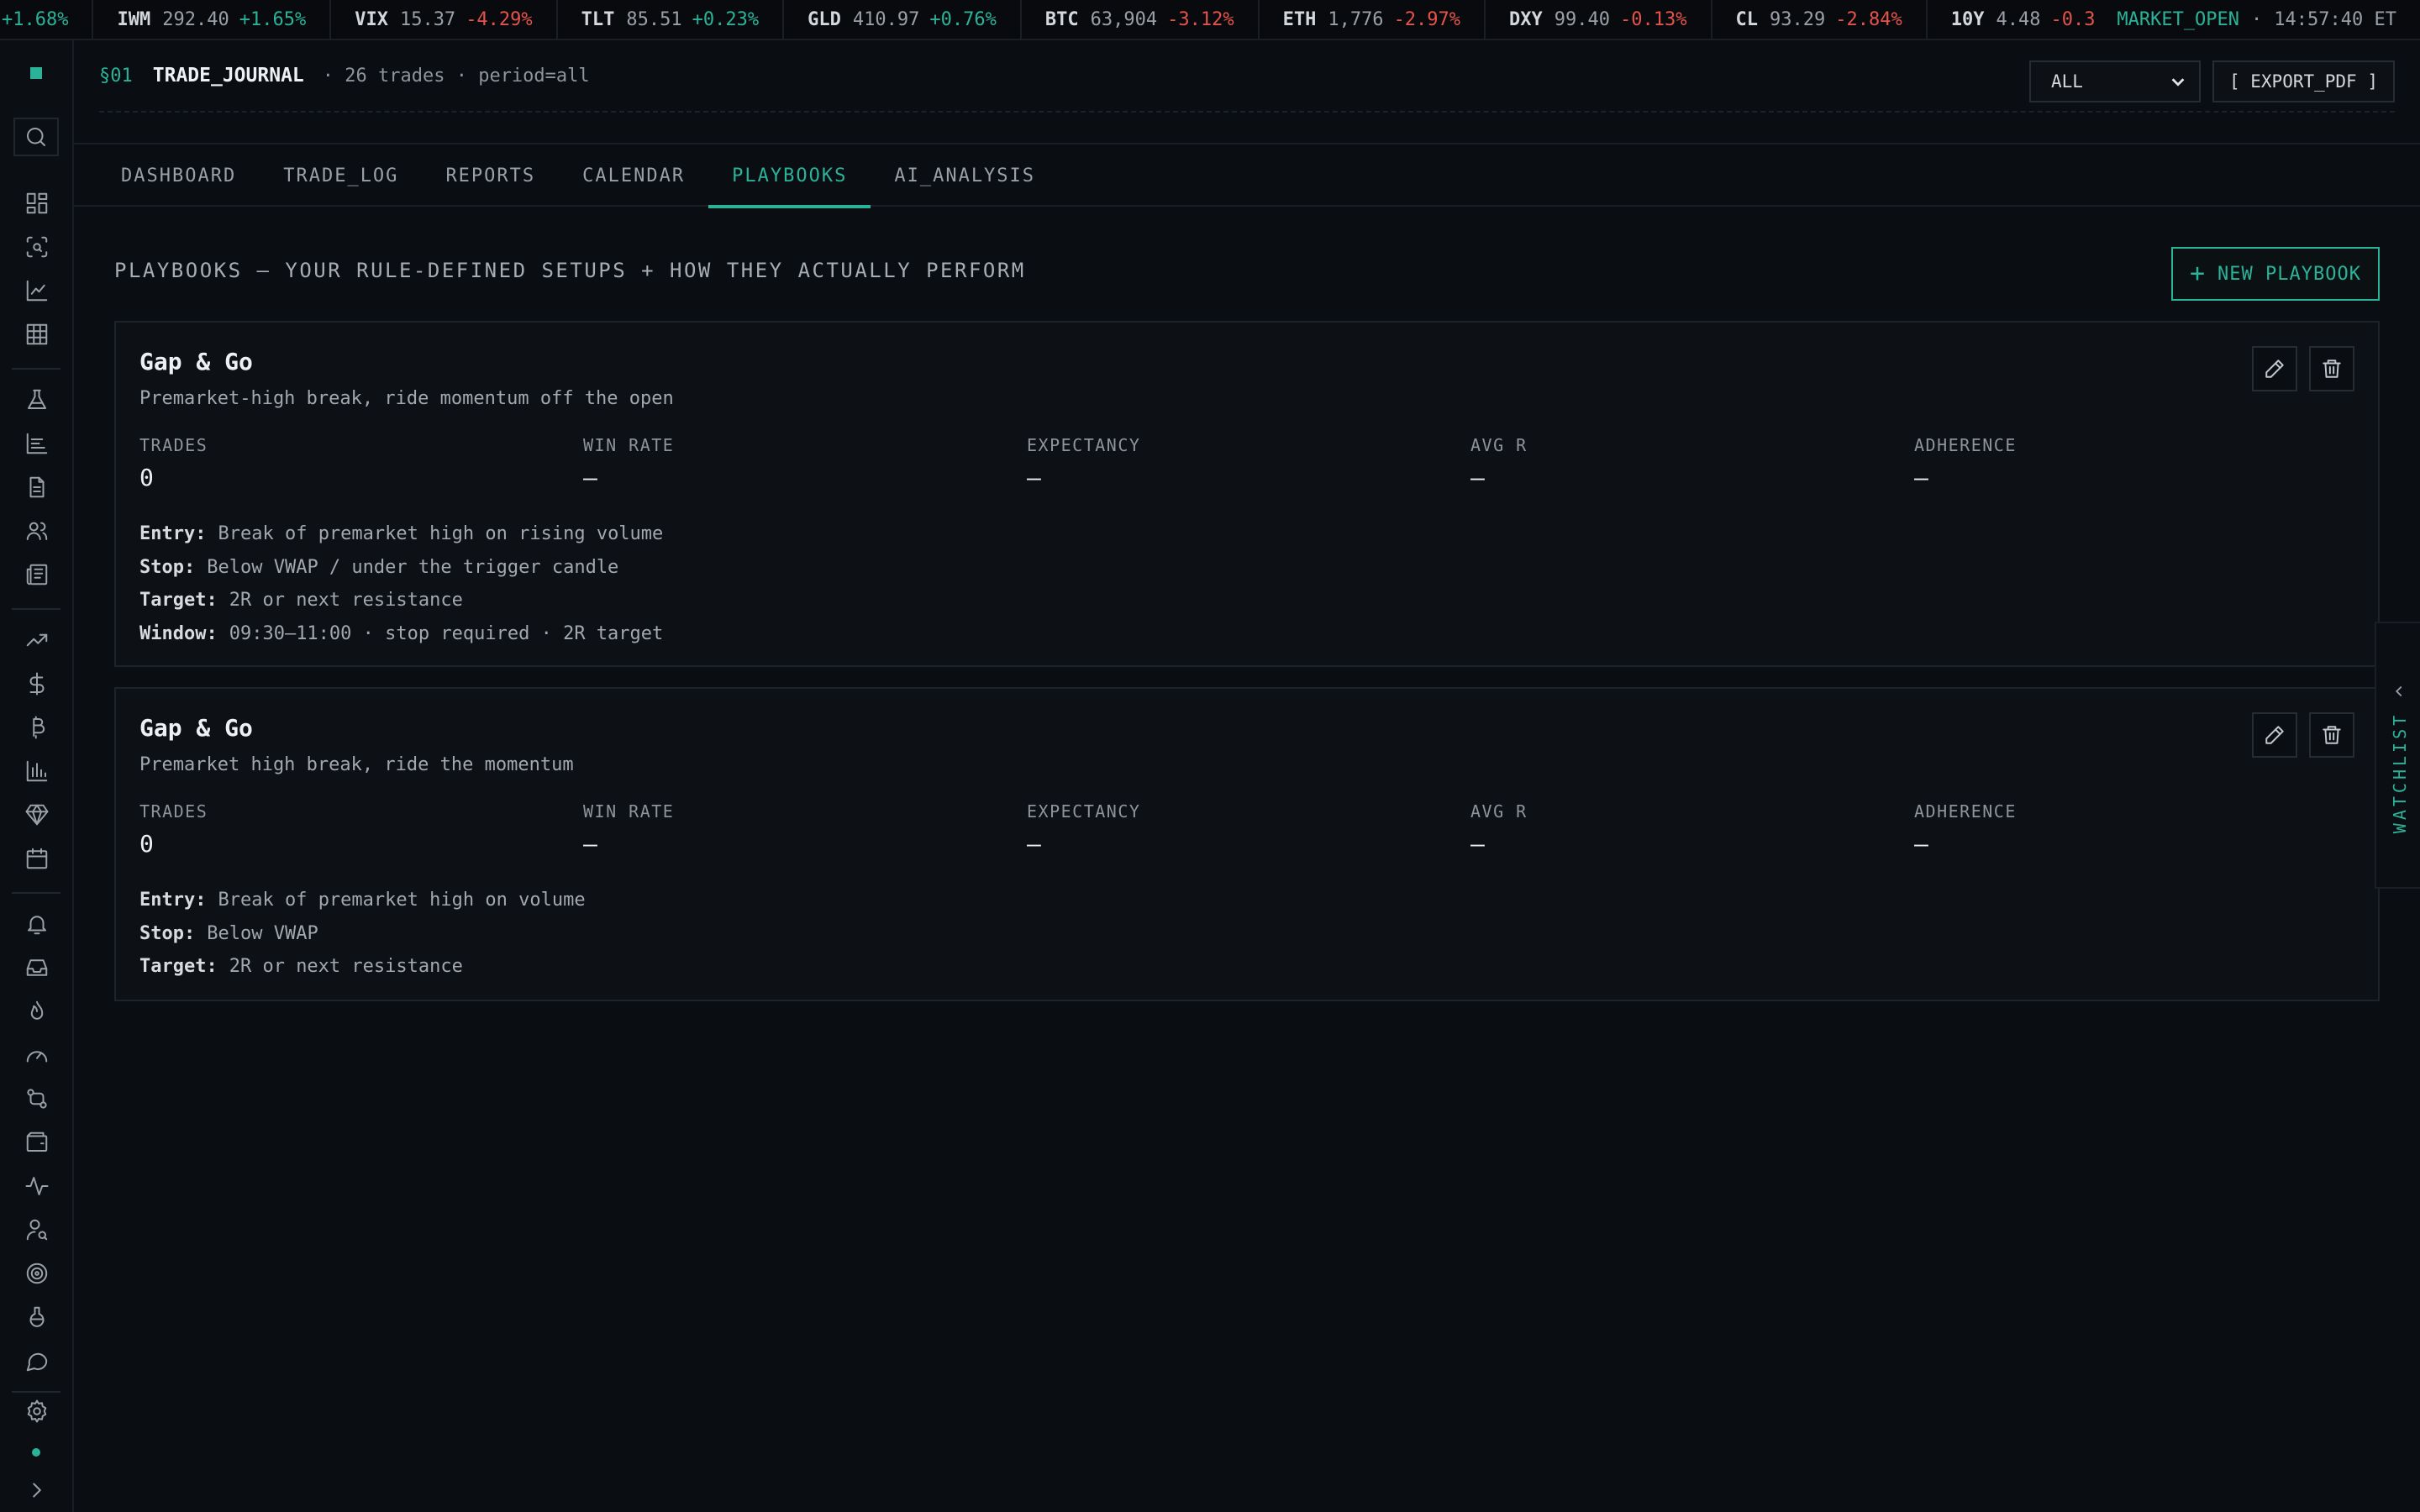 This screenshot has width=2420, height=1512. I want to click on ticker-item: VIX 15.37 -4.29%, so click(445, 19).